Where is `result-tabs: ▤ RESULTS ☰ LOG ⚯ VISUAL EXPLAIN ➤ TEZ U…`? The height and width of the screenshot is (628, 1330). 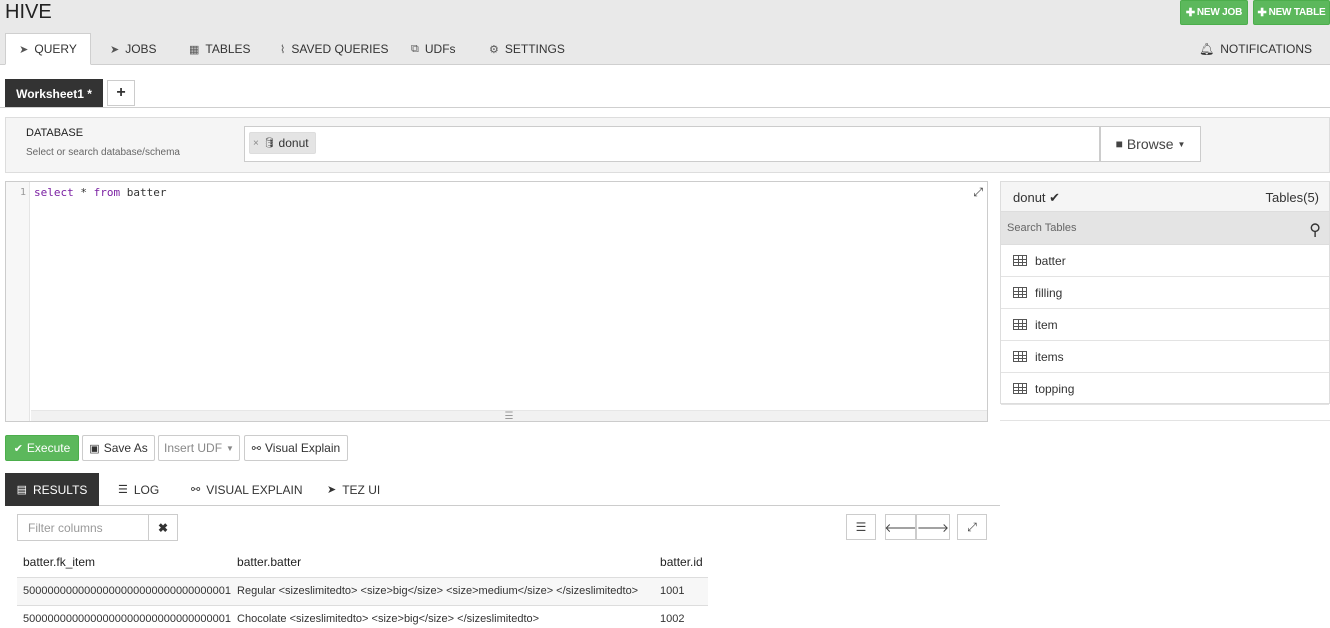 result-tabs: ▤ RESULTS ☰ LOG ⚯ VISUAL EXPLAIN ➤ TEZ U… is located at coordinates (502, 489).